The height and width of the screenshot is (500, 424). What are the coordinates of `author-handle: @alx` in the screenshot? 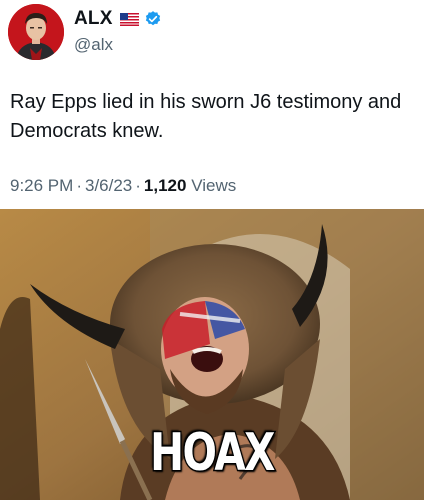 It's located at (118, 45).